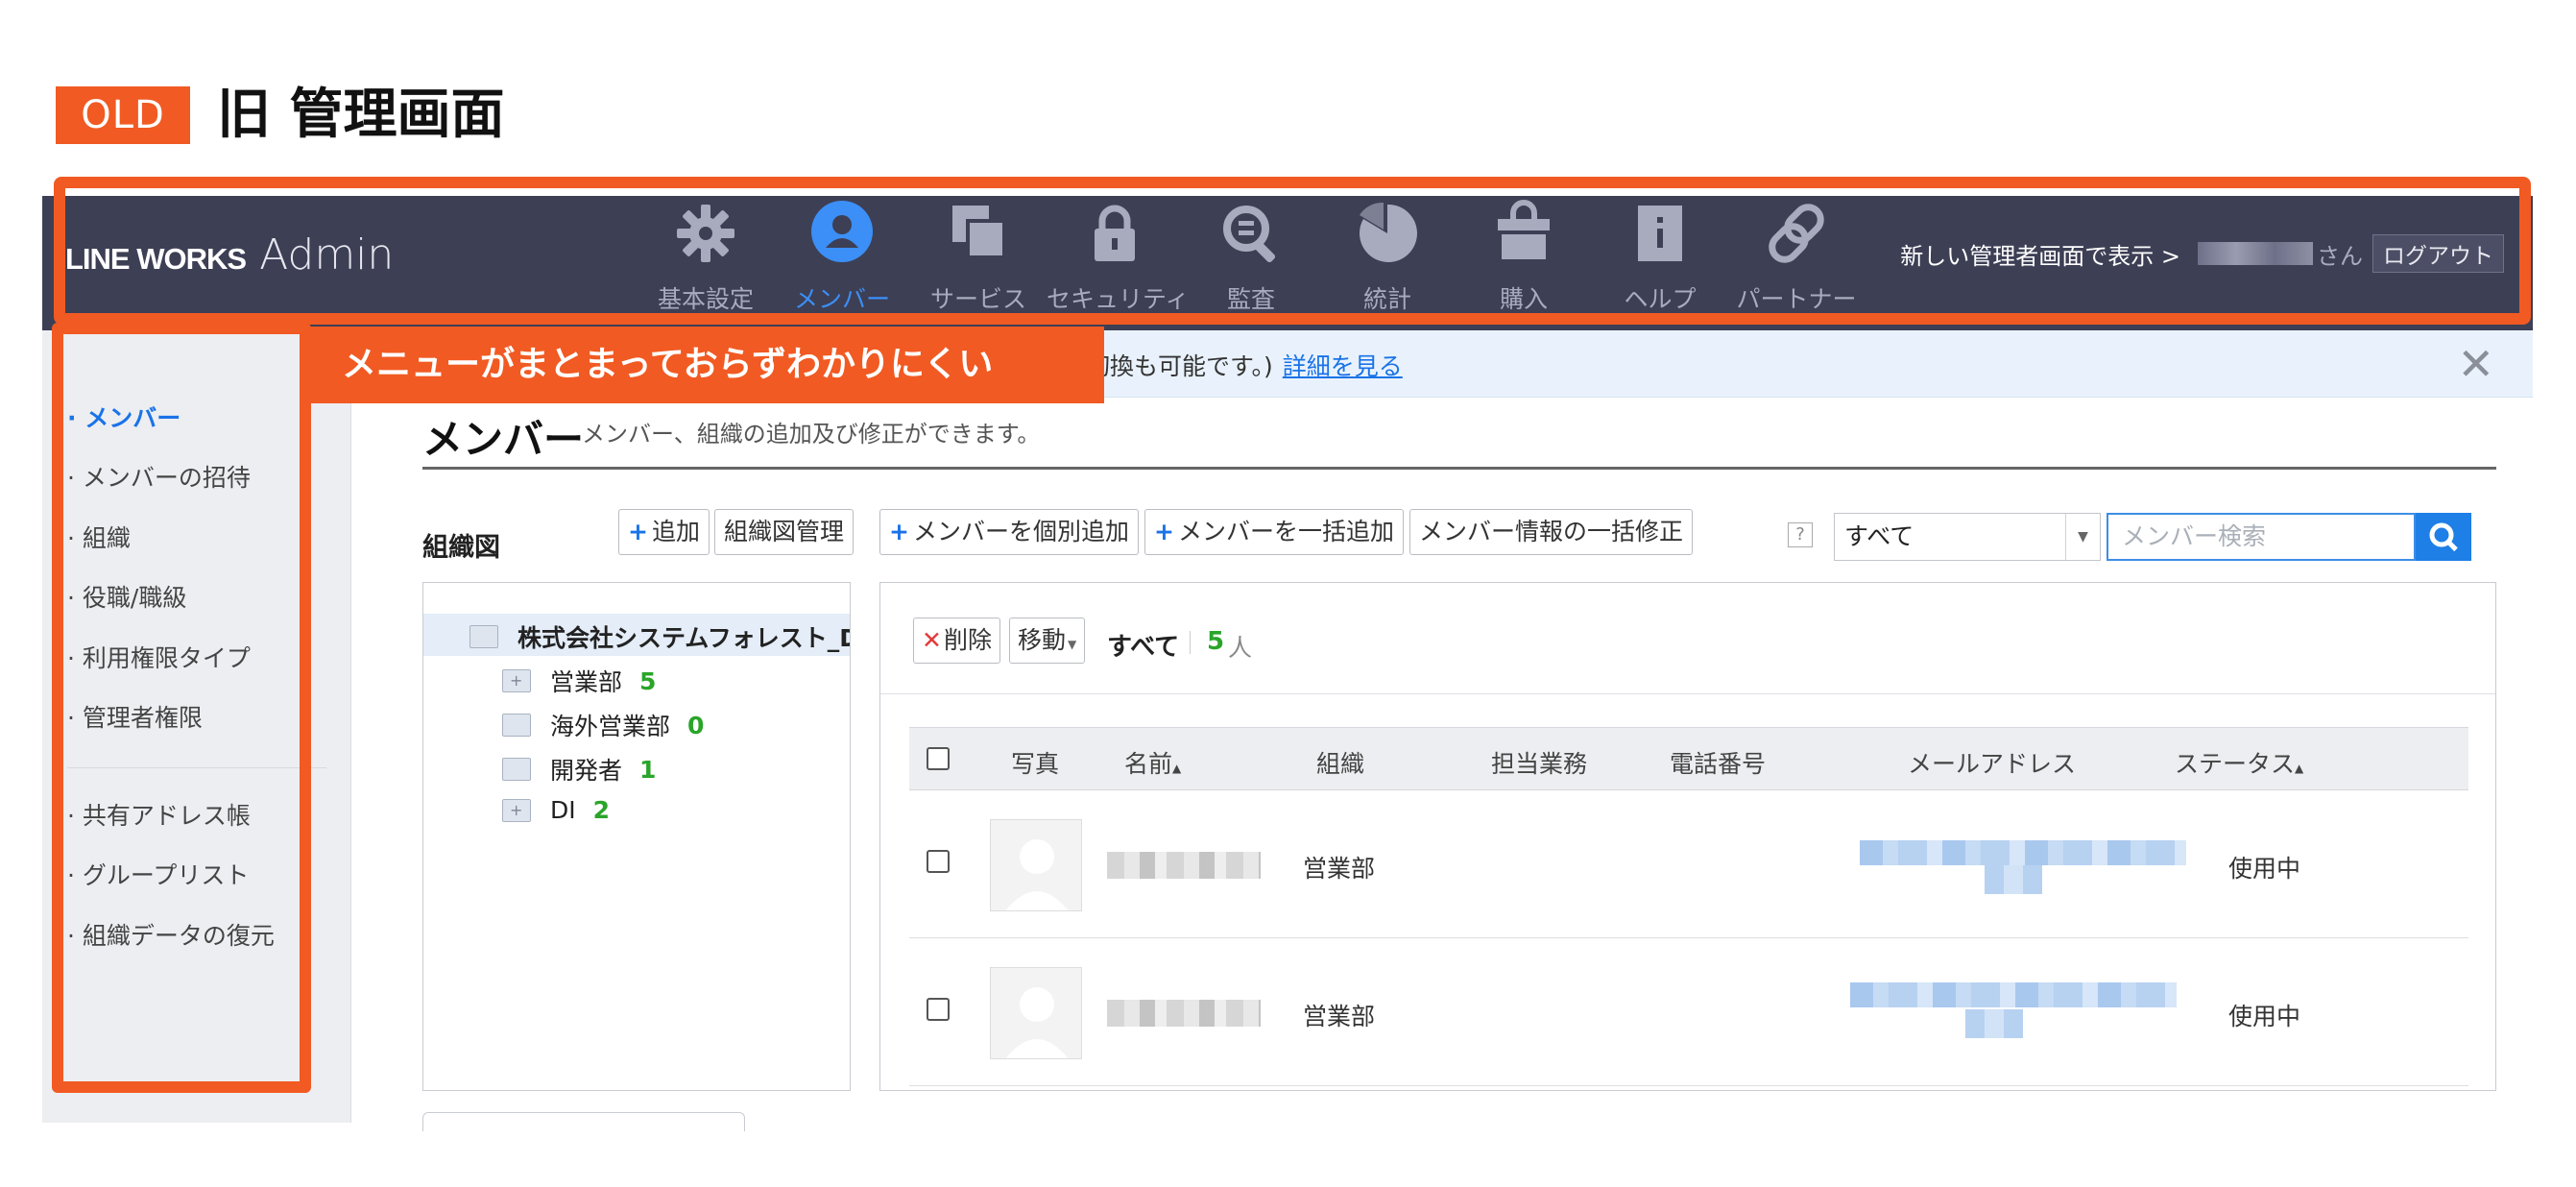 This screenshot has width=2576, height=1187. What do you see at coordinates (1524, 263) in the screenshot?
I see `nav-purchase: 購入` at bounding box center [1524, 263].